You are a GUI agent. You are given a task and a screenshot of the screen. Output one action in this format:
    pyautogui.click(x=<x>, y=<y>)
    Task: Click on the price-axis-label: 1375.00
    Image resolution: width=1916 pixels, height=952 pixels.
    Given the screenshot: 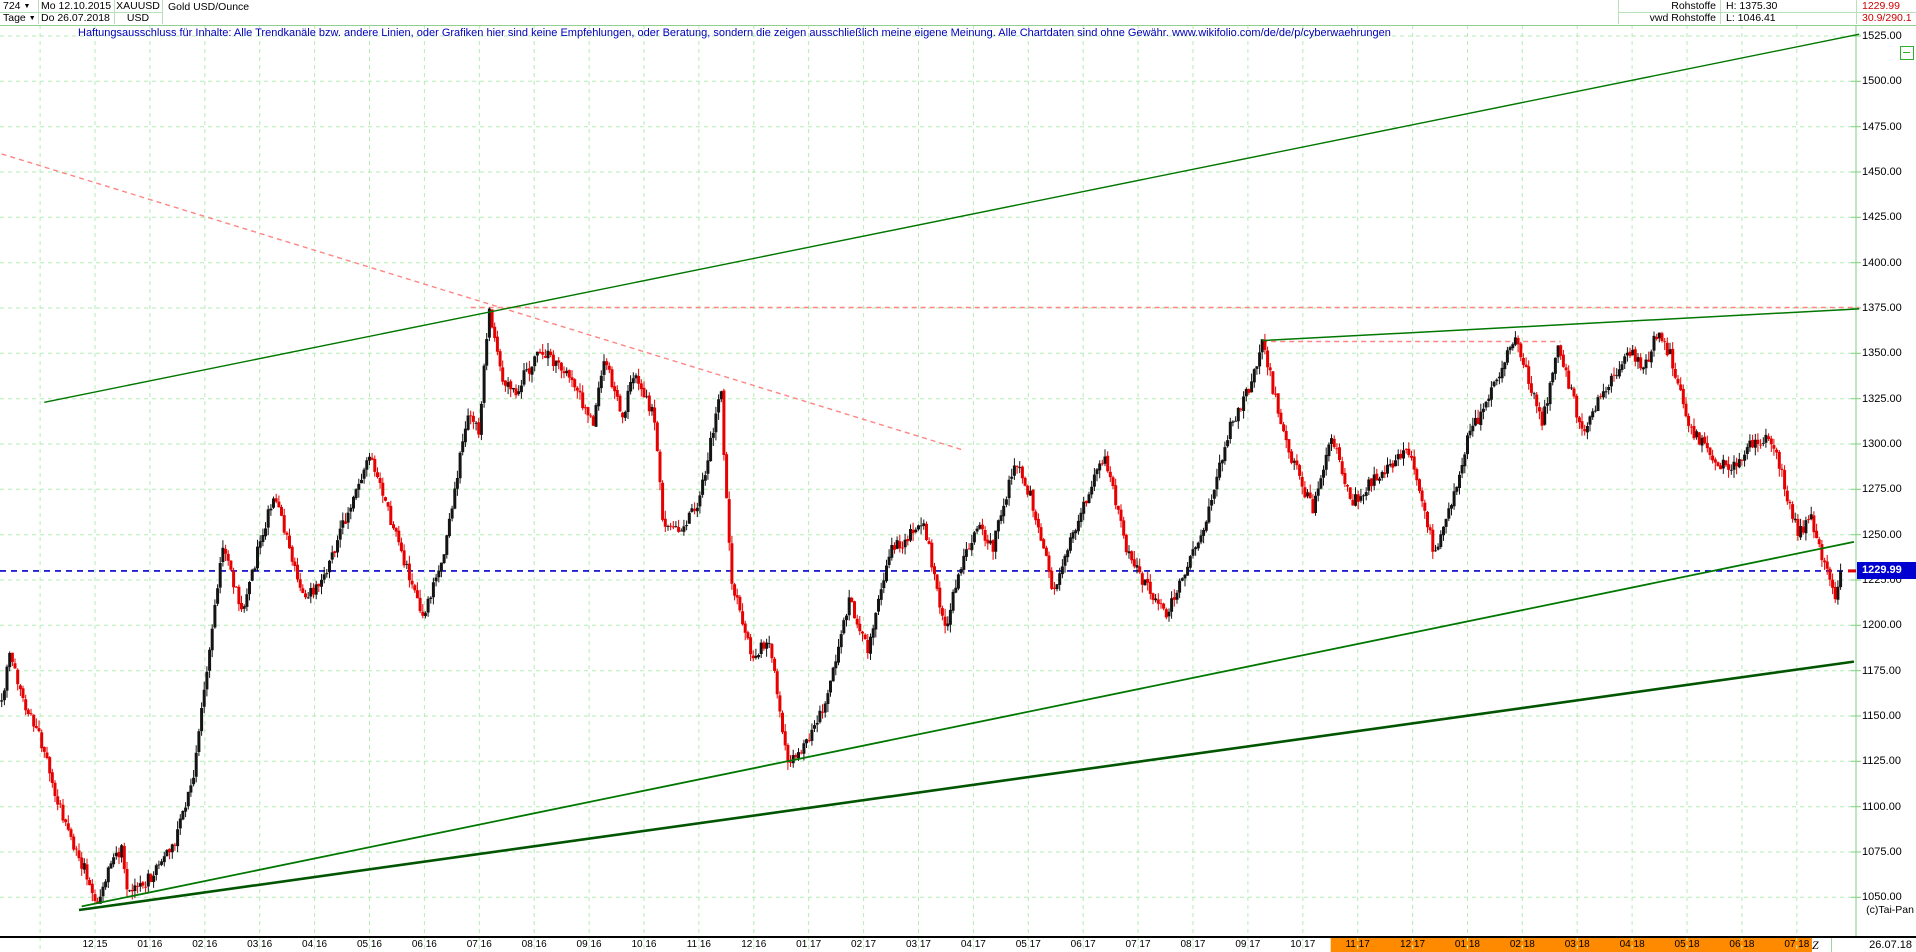 What is the action you would take?
    pyautogui.click(x=1882, y=307)
    